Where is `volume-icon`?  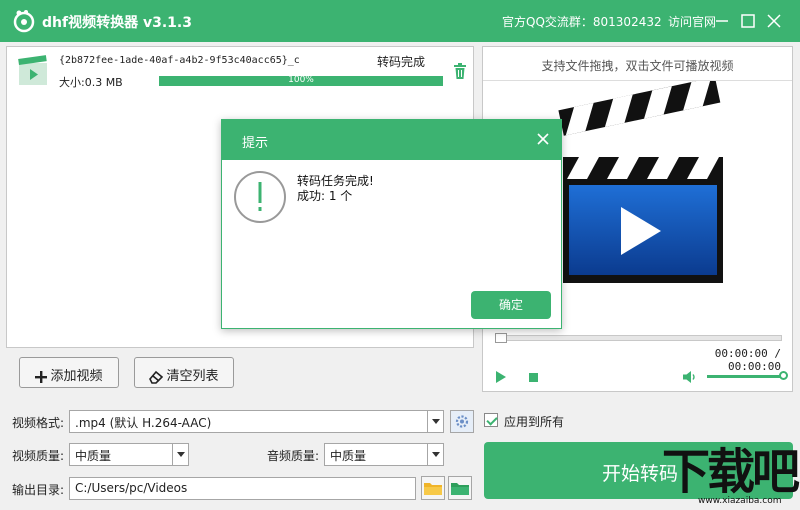 volume-icon is located at coordinates (690, 377).